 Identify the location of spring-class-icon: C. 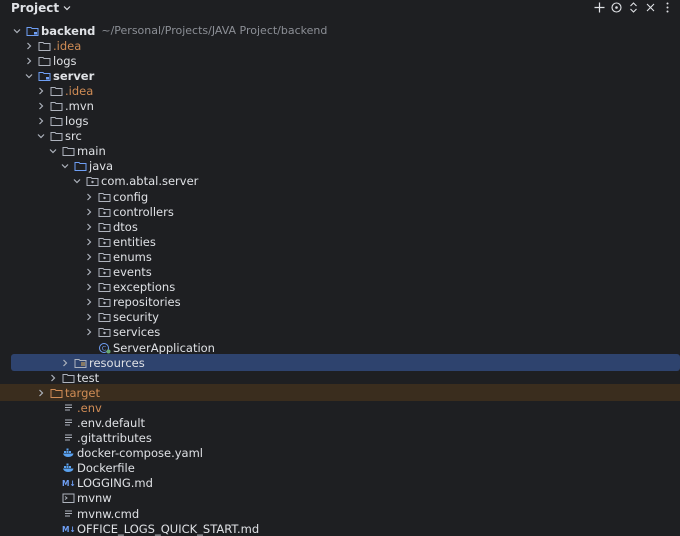
(104, 348).